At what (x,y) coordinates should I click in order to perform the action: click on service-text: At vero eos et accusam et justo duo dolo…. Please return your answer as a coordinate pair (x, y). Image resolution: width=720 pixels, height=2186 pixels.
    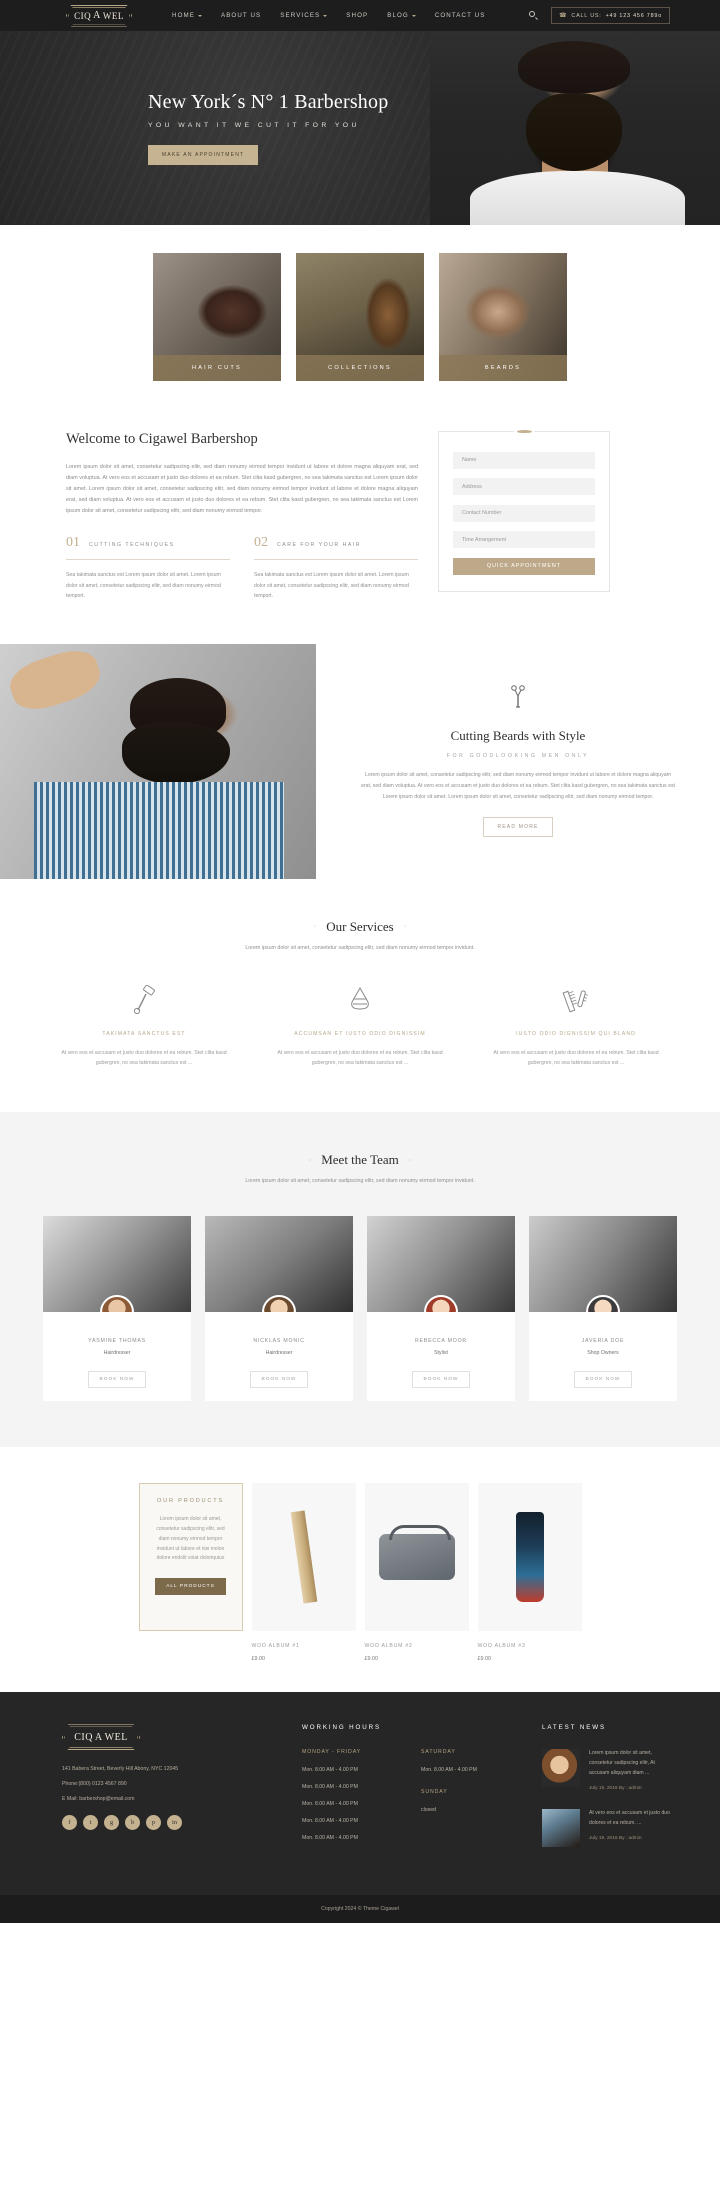
    Looking at the image, I should click on (144, 1058).